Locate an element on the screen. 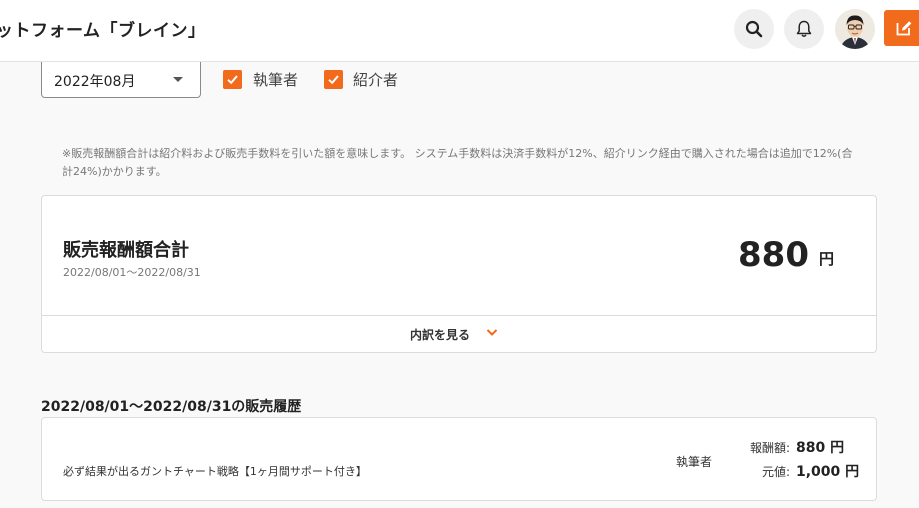  user-avatar is located at coordinates (855, 29).